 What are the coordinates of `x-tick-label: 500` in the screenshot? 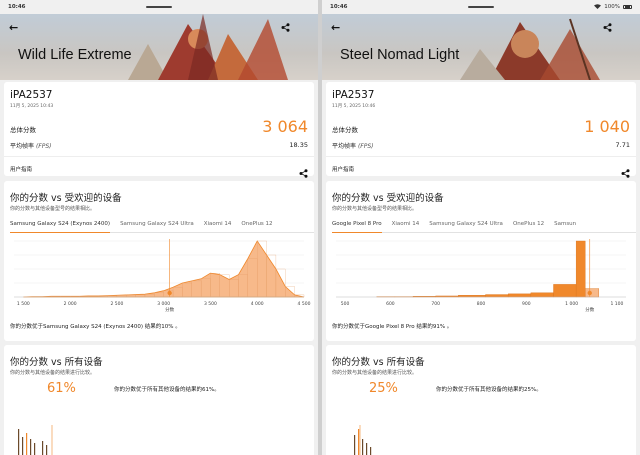 It's located at (345, 304).